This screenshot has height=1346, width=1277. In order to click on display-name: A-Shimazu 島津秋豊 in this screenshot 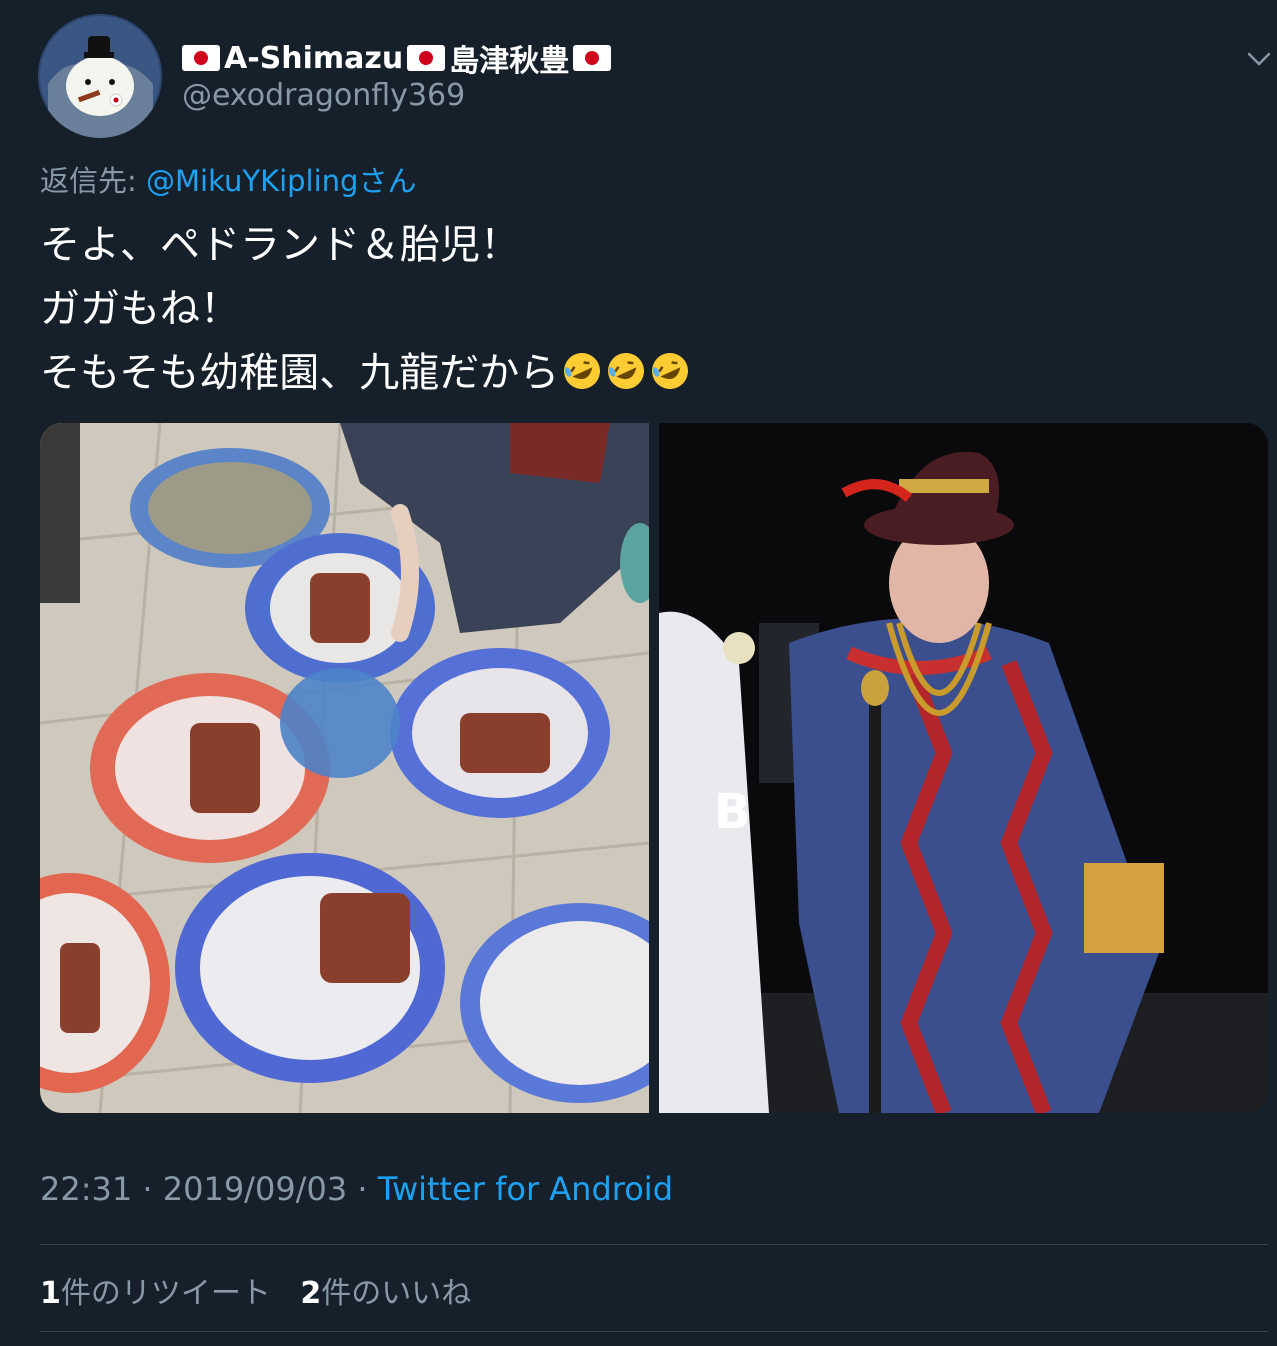, I will do `click(397, 58)`.